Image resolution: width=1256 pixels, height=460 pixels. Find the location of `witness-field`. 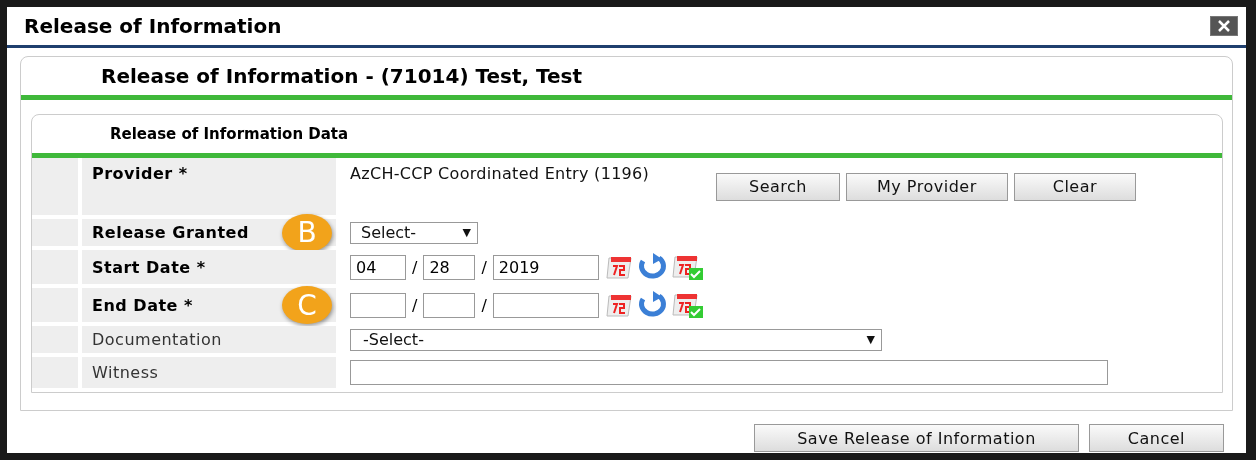

witness-field is located at coordinates (729, 372).